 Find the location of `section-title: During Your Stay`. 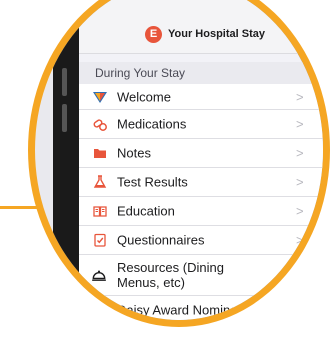

section-title: During Your Stay is located at coordinates (140, 73).